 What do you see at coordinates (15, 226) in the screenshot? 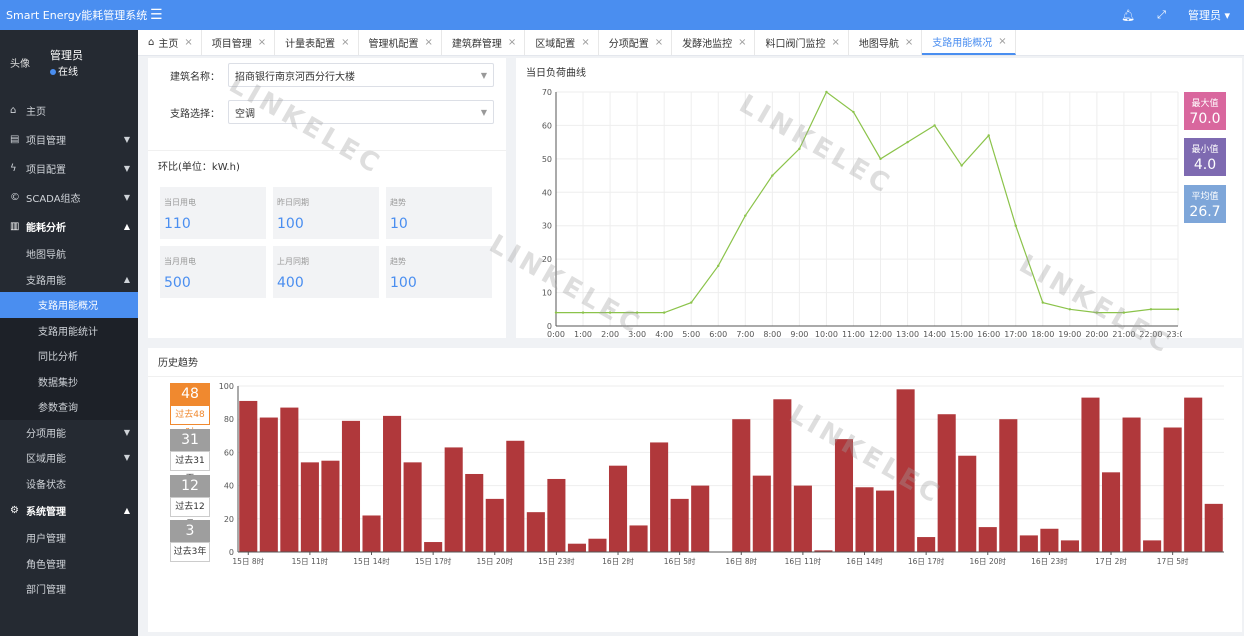
I see `bar-chart-icon: ▥` at bounding box center [15, 226].